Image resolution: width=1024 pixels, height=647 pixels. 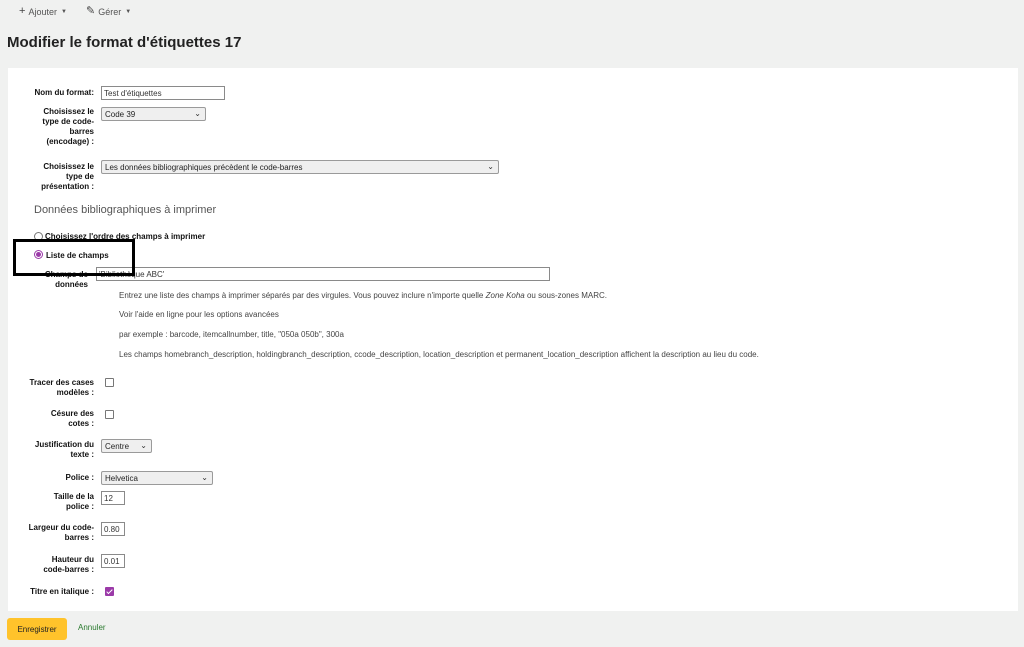 I want to click on barcode-height-label: Hauteur du code-barres :, so click(x=68, y=564).